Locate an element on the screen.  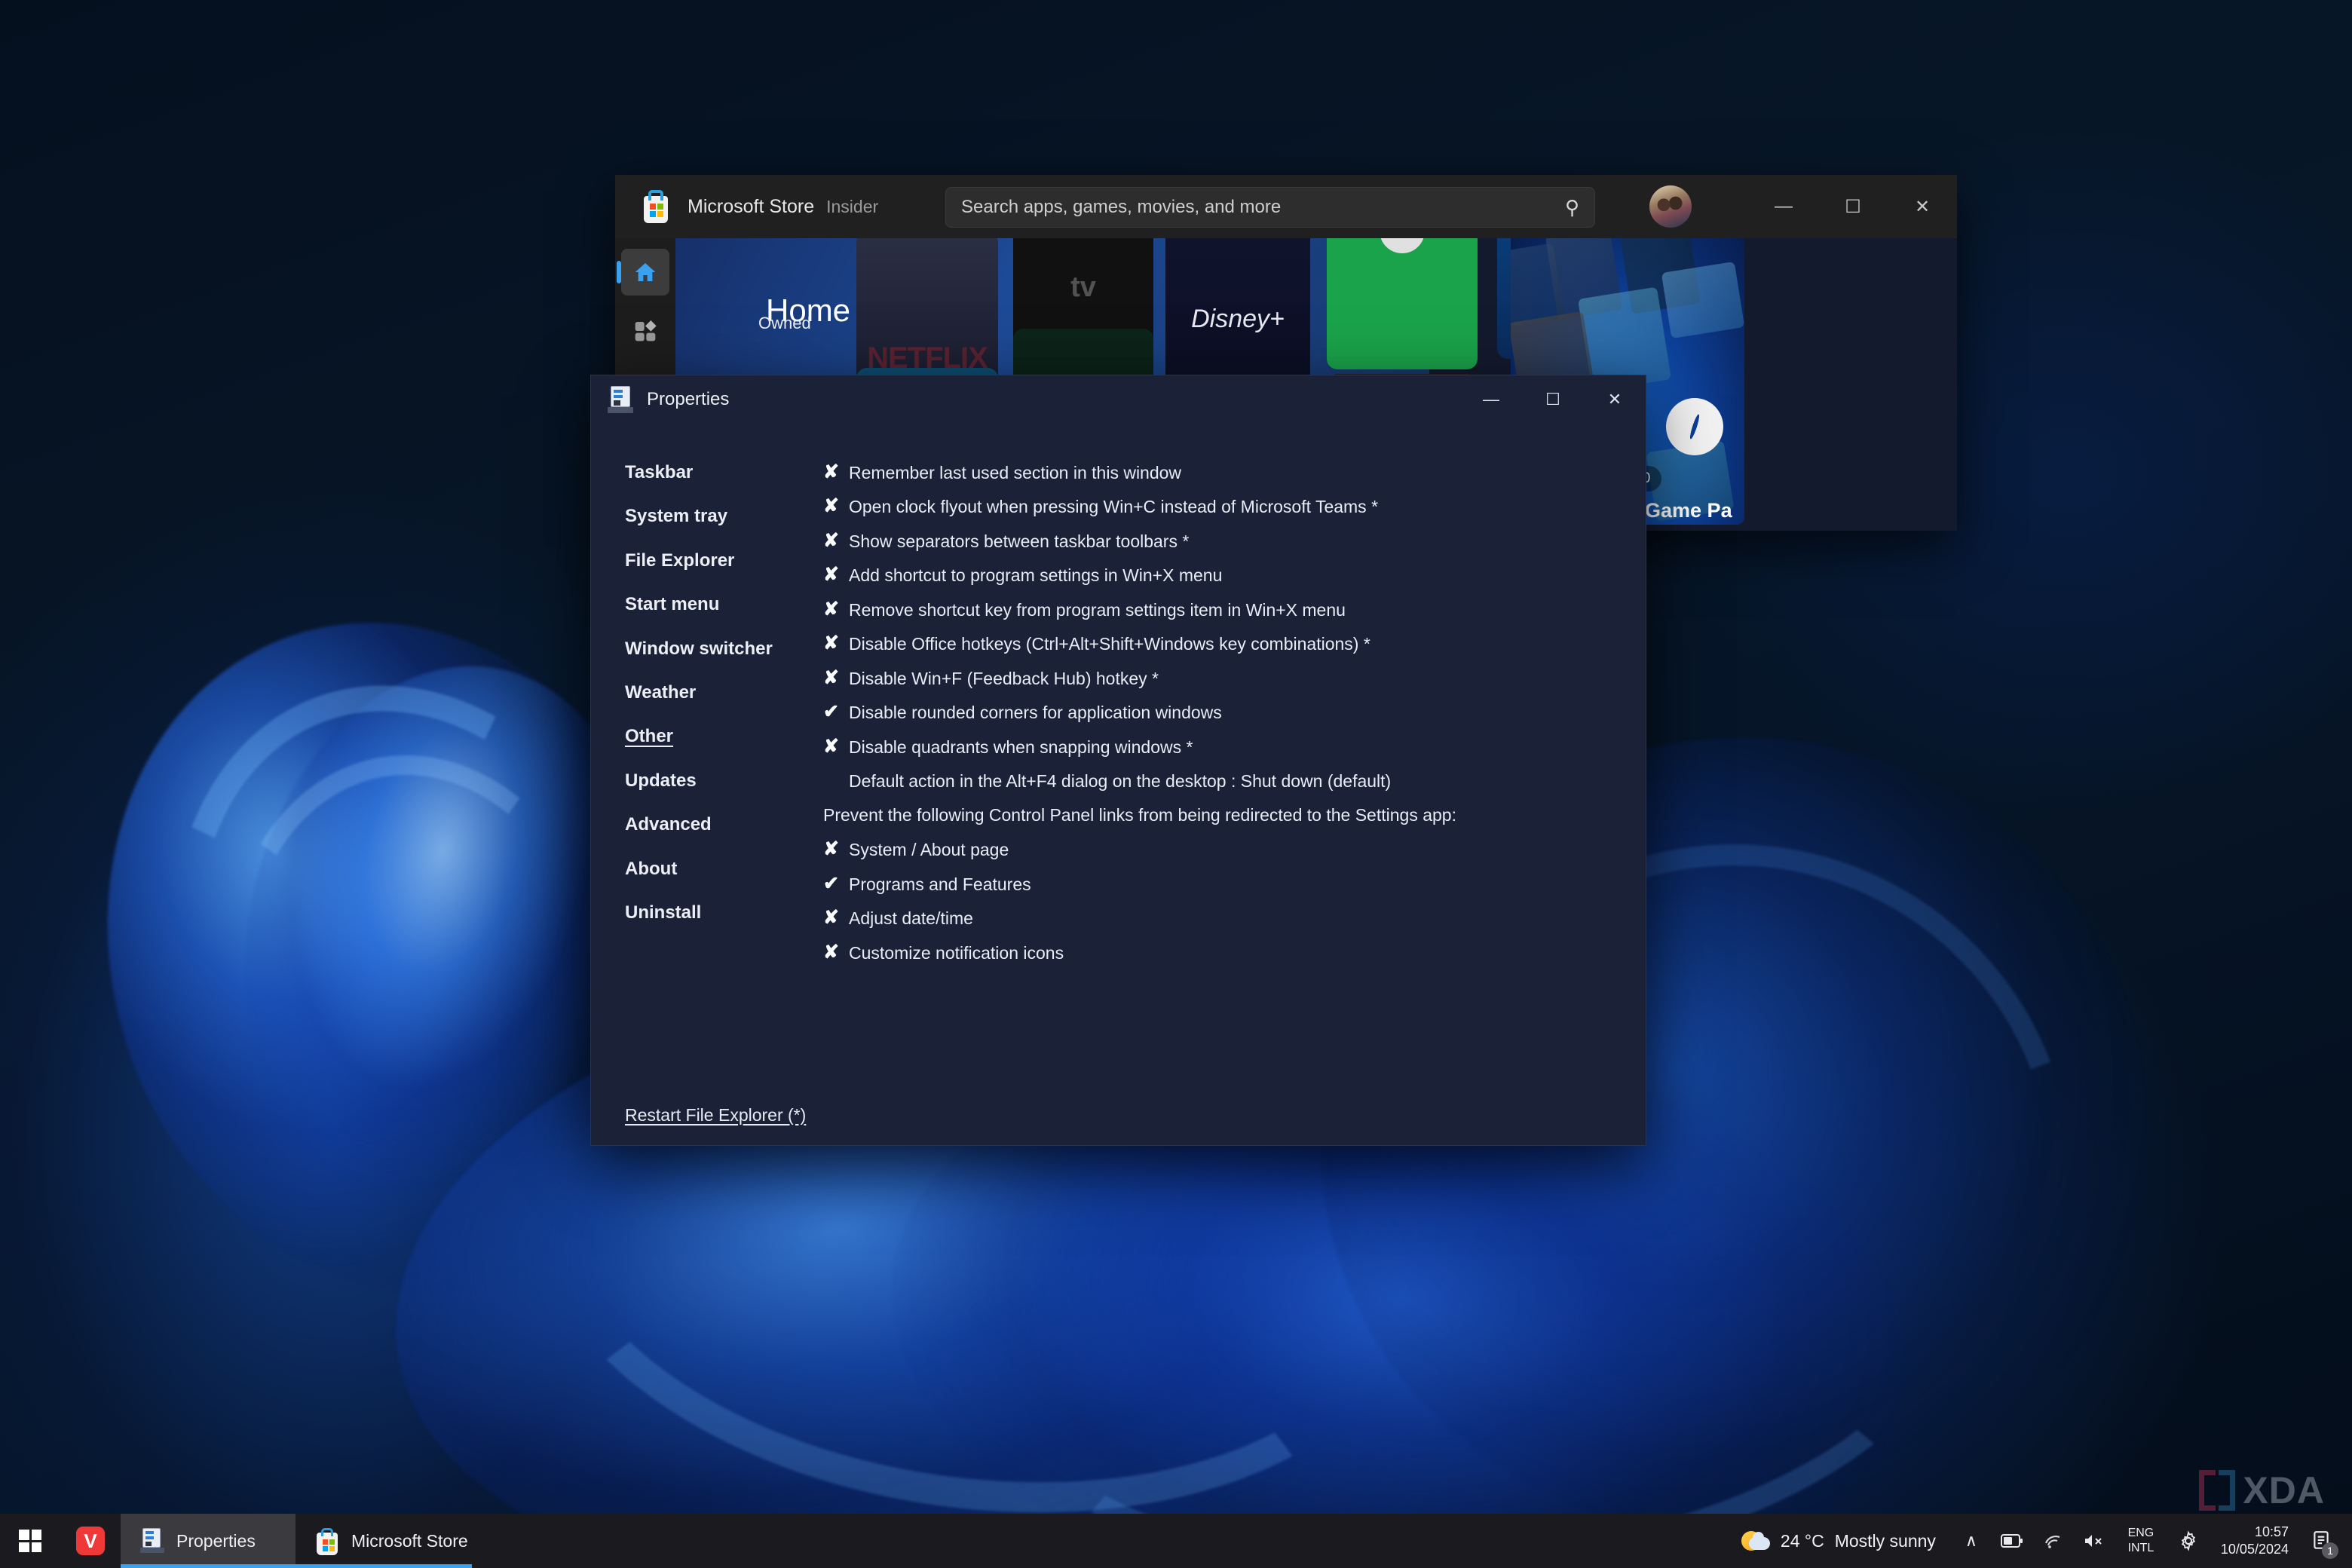
option-label: System / About page is located at coordinates (929, 850).